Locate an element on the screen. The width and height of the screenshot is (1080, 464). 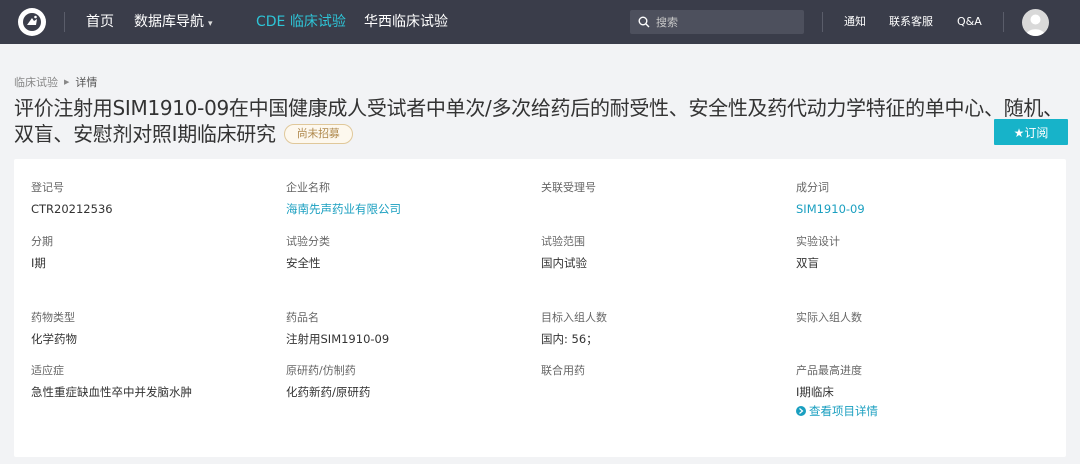
status-badge: 尚未招募 is located at coordinates (318, 133).